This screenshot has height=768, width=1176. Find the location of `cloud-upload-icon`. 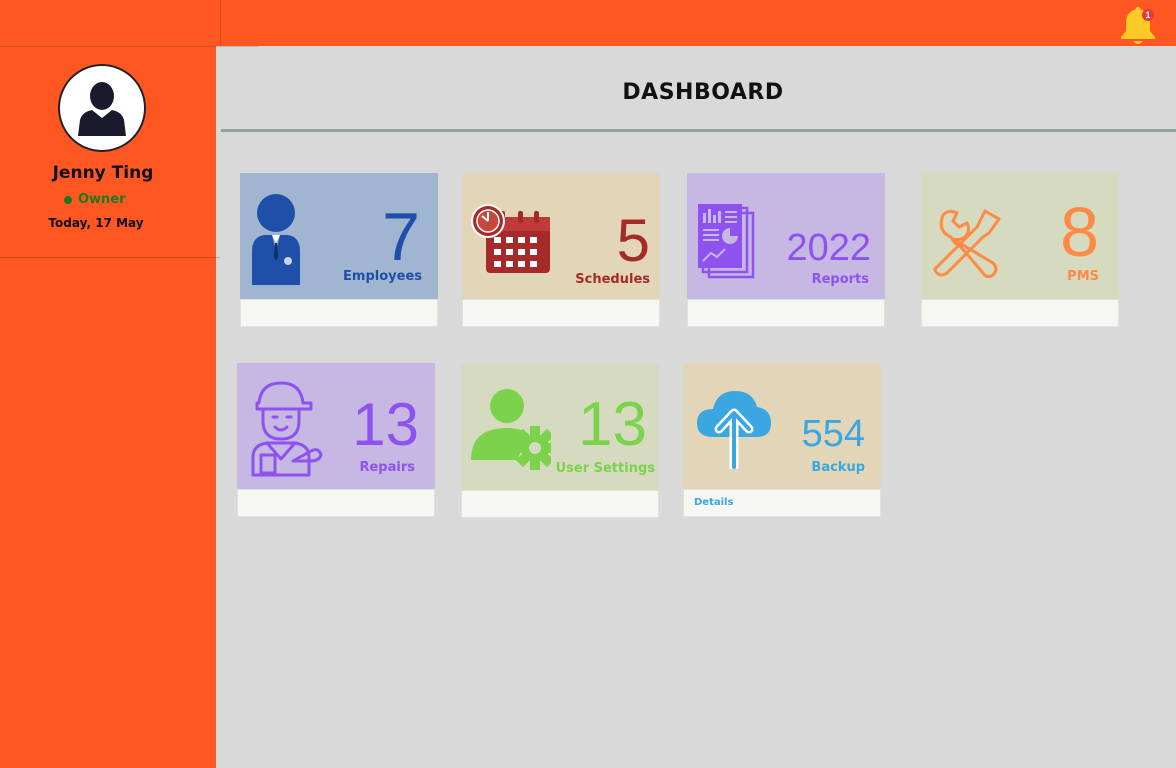

cloud-upload-icon is located at coordinates (734, 430).